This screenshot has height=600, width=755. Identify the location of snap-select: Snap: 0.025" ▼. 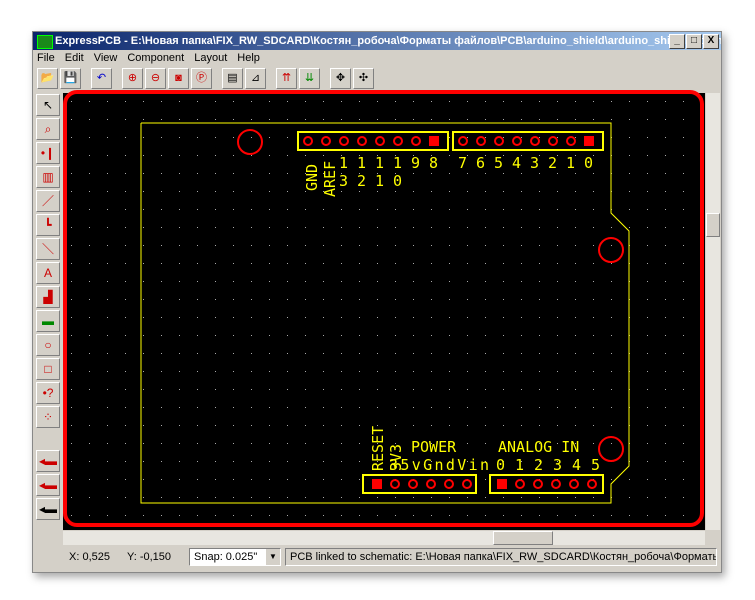
(235, 557).